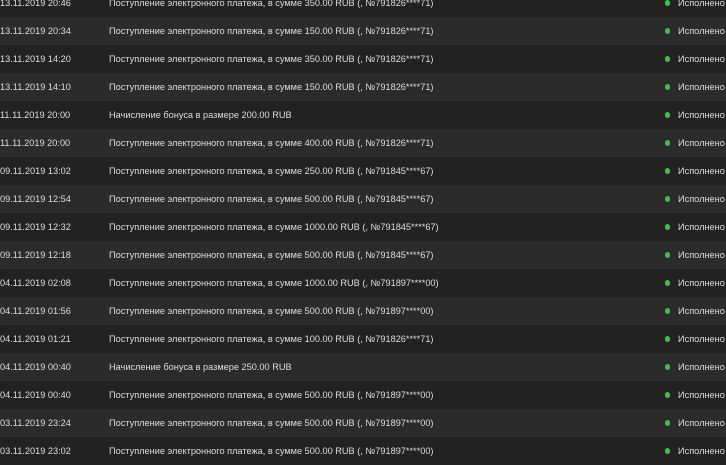 The image size is (726, 465). Describe the element at coordinates (35, 227) in the screenshot. I see `transaction-date: 09.11.2019 12:32` at that location.